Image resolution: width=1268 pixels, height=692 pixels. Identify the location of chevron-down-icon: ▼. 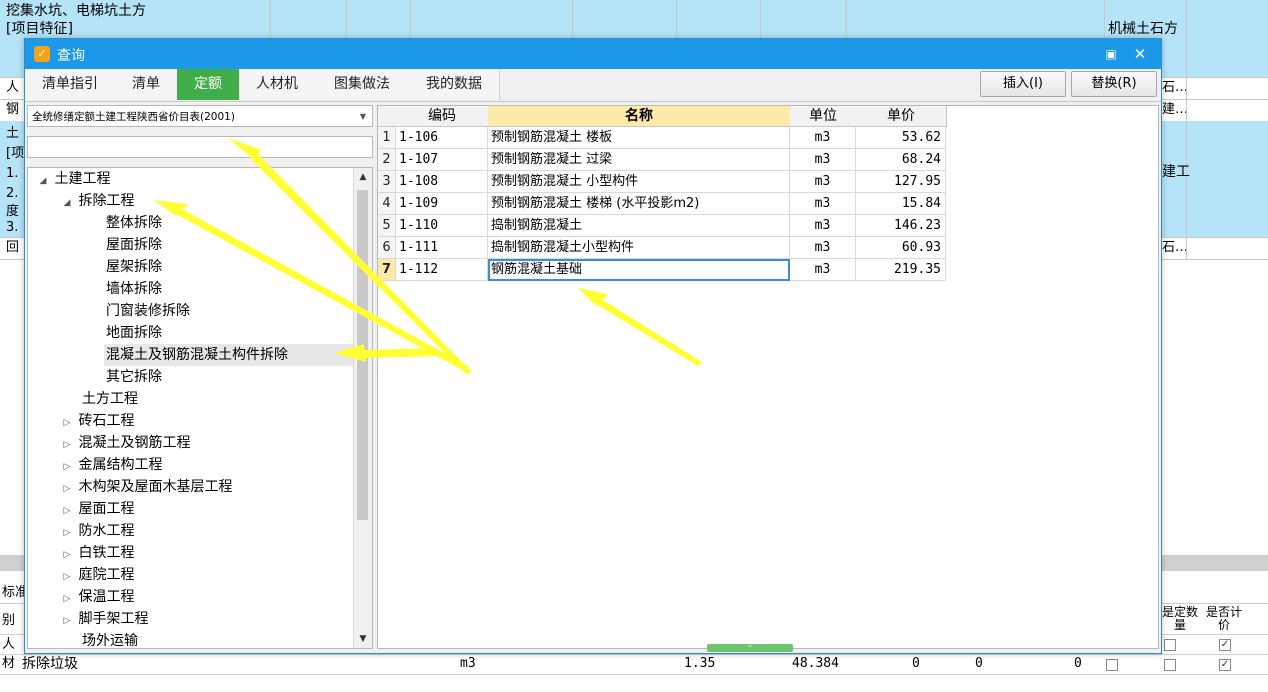
(363, 116).